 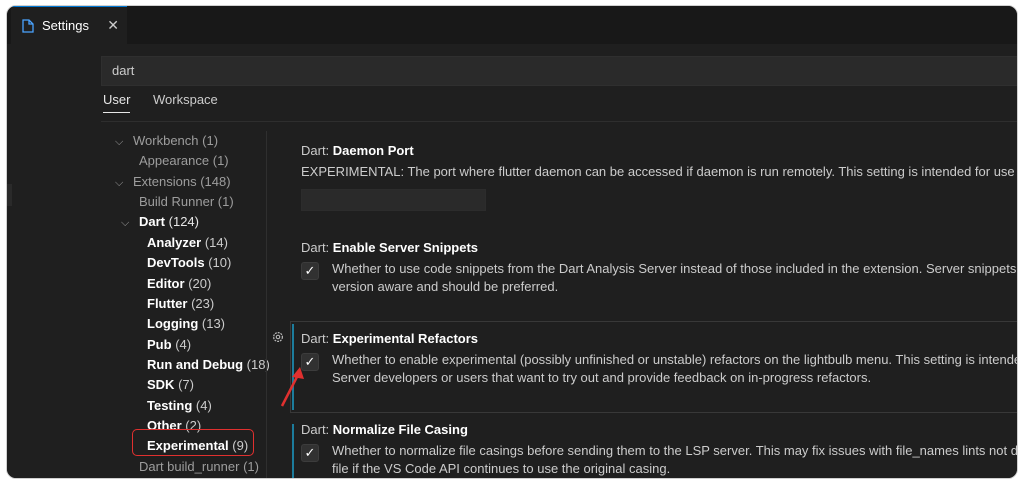 What do you see at coordinates (512, 25) in the screenshot?
I see `tab-bar: Settings ✕` at bounding box center [512, 25].